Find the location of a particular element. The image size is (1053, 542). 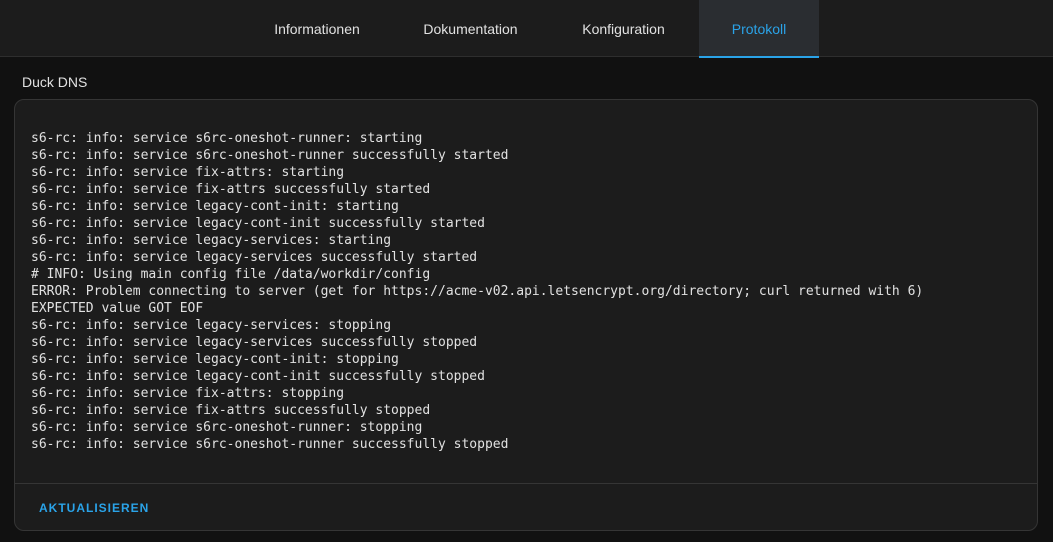

tab-informationen: Informationen is located at coordinates (317, 28).